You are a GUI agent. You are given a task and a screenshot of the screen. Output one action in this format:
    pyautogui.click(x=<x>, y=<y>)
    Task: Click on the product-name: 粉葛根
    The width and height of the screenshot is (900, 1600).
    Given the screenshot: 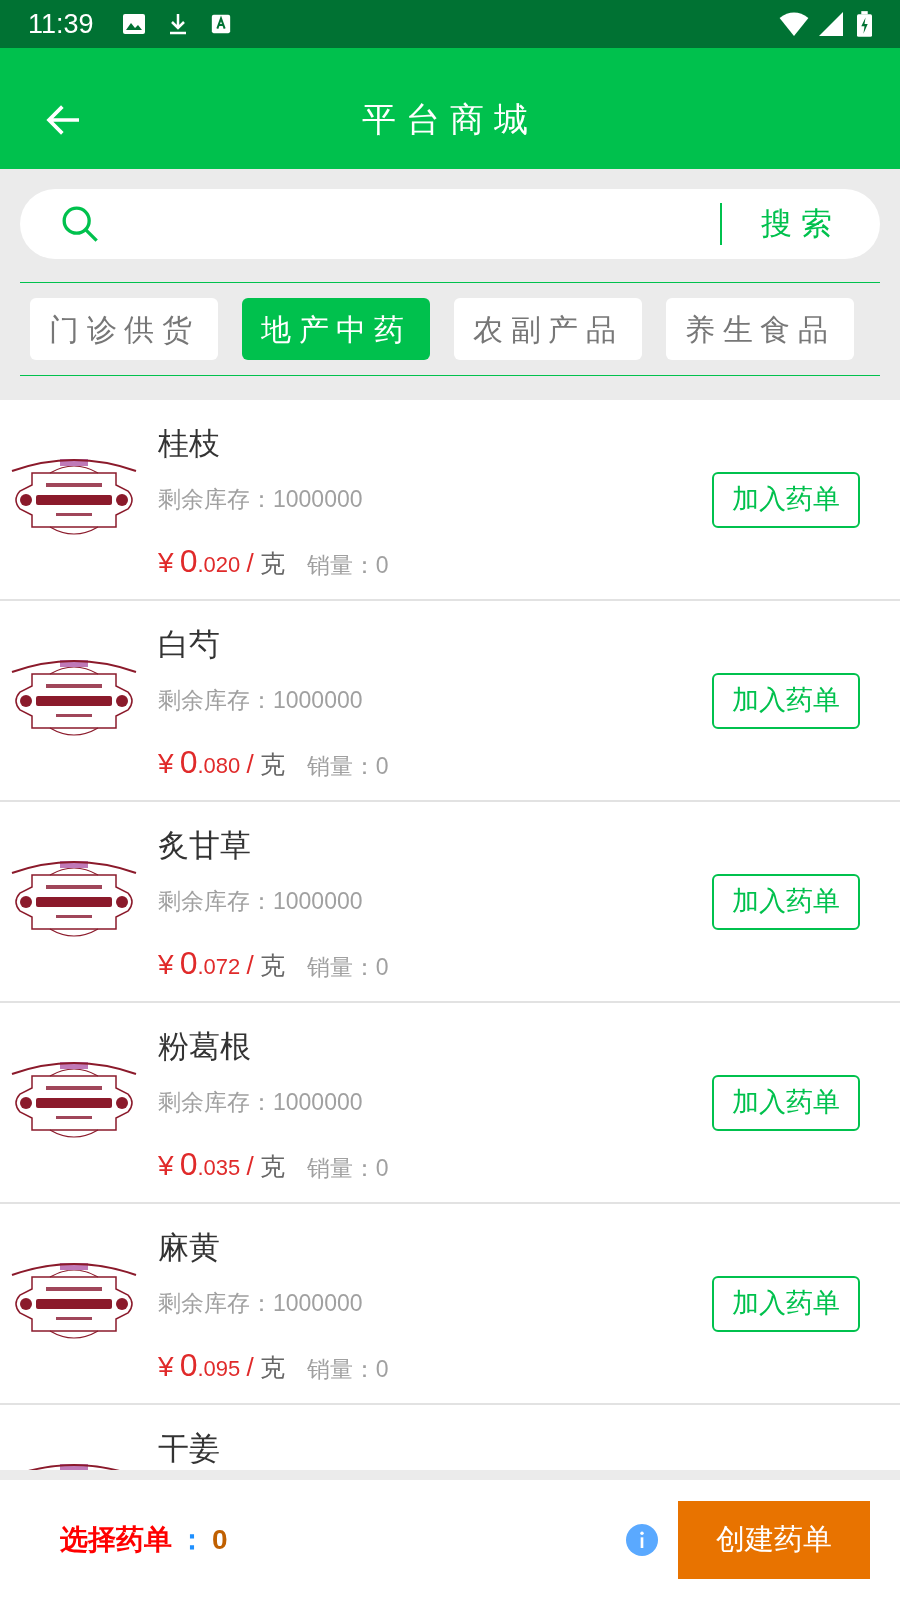 What is the action you would take?
    pyautogui.click(x=205, y=1047)
    